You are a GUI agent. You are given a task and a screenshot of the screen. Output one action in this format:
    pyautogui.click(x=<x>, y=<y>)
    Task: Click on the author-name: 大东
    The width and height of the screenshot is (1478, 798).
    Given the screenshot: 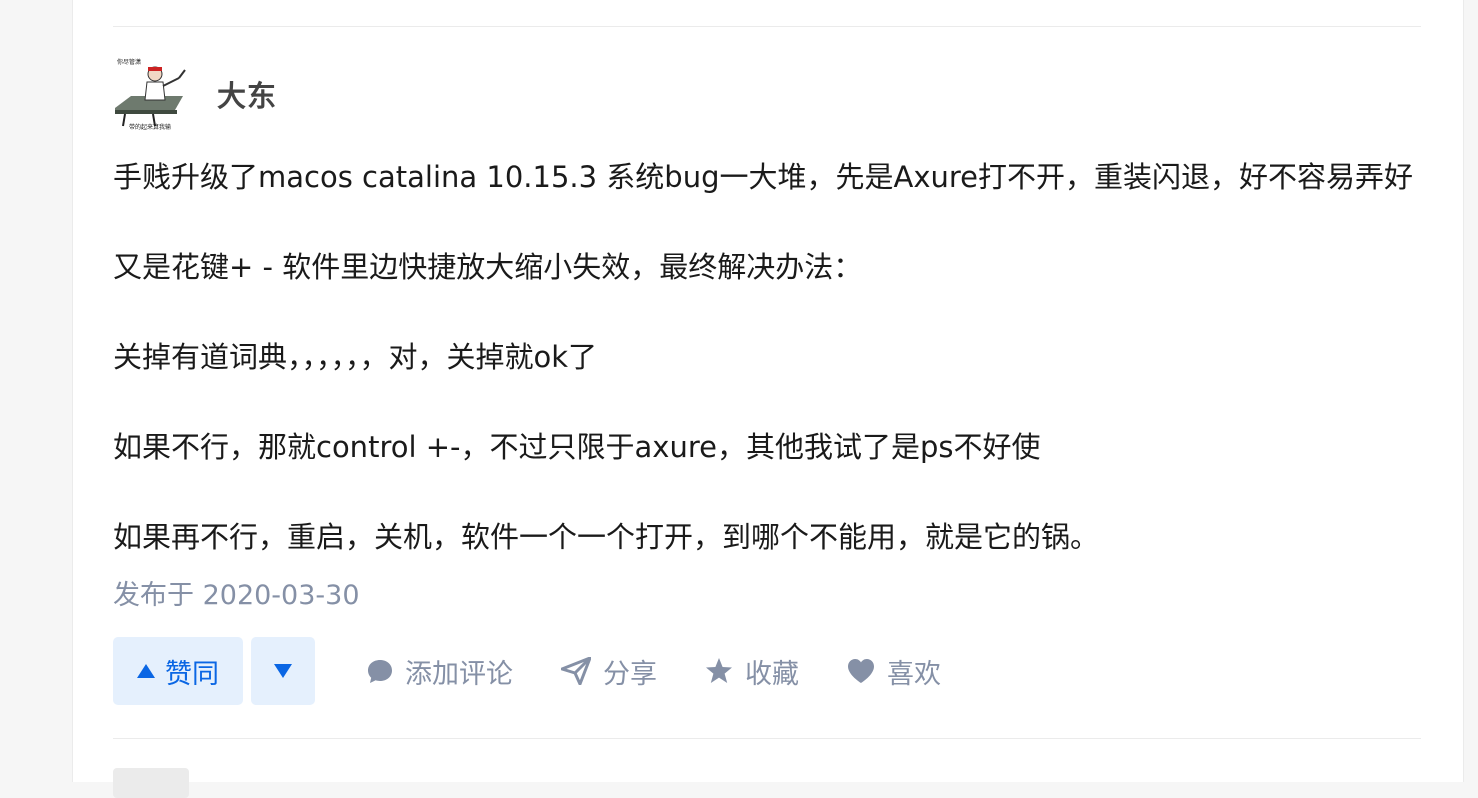 What is the action you would take?
    pyautogui.click(x=247, y=94)
    